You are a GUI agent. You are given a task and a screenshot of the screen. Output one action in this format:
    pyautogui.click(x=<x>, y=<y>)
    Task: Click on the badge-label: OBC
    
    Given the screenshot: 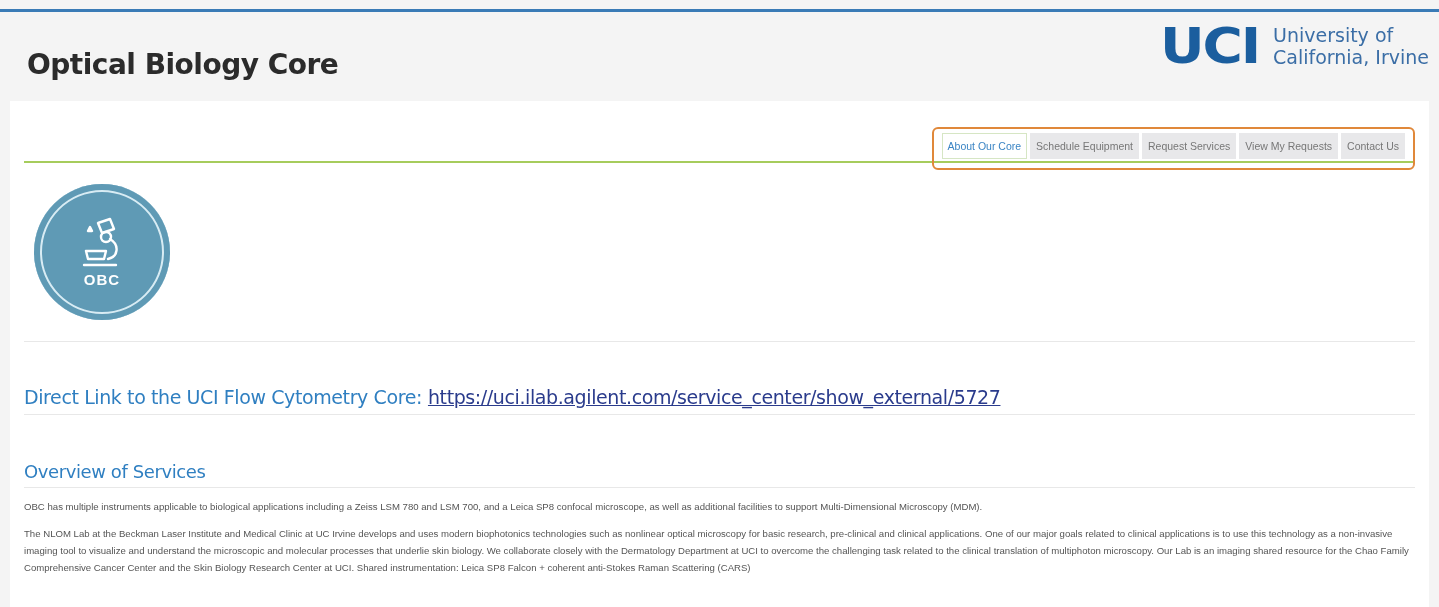 What is the action you would take?
    pyautogui.click(x=102, y=279)
    